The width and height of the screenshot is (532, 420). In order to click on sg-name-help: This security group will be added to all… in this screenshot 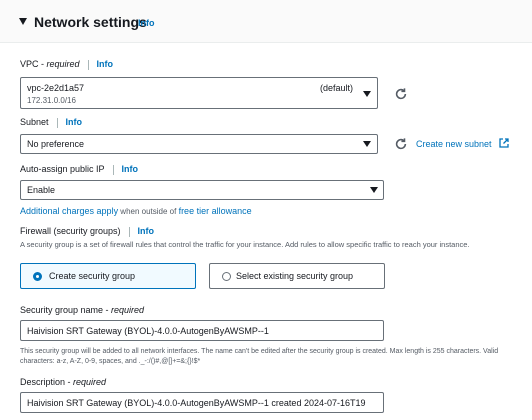, I will do `click(259, 356)`.